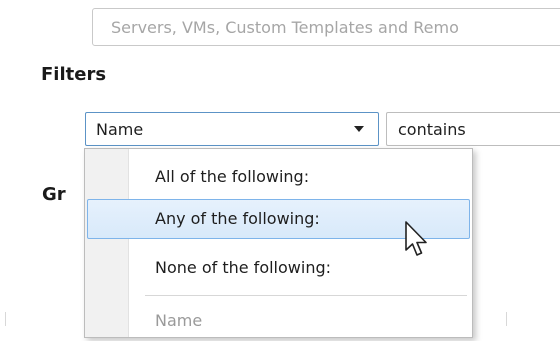  I want to click on menu-item-label: None of the following:, so click(243, 267).